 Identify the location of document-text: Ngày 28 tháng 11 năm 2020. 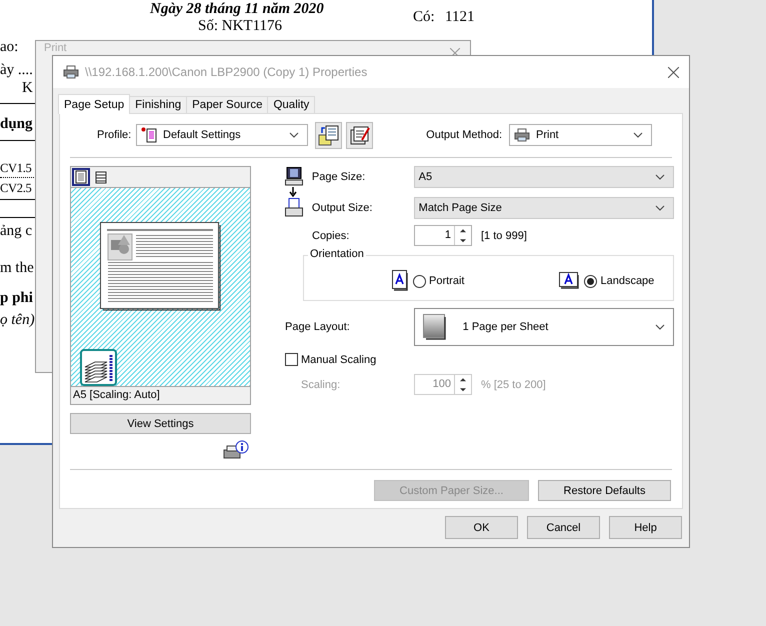
(237, 9).